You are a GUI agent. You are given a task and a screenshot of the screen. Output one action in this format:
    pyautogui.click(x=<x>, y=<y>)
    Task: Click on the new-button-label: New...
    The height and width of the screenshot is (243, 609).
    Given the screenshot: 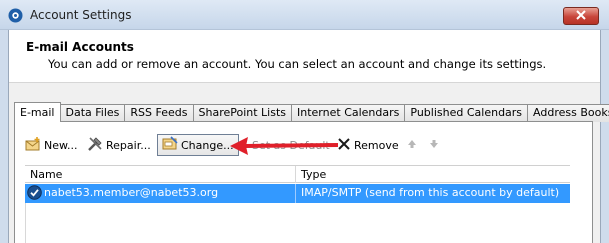 What is the action you would take?
    pyautogui.click(x=61, y=145)
    